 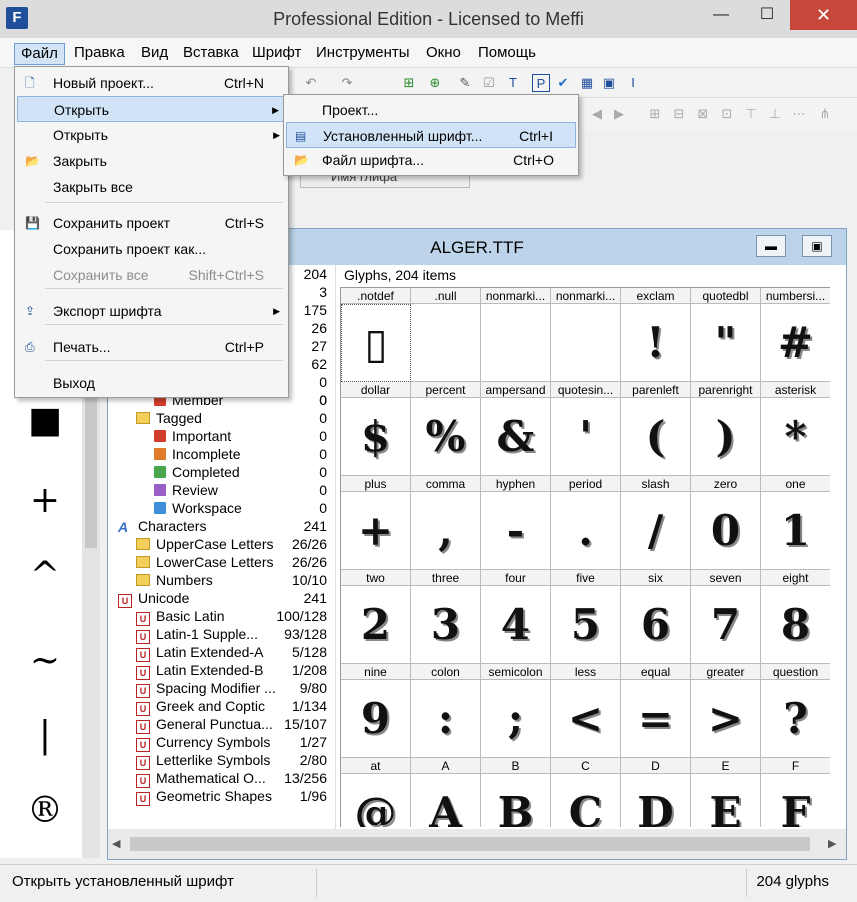 I want to click on palette-bar: |, so click(x=45, y=735).